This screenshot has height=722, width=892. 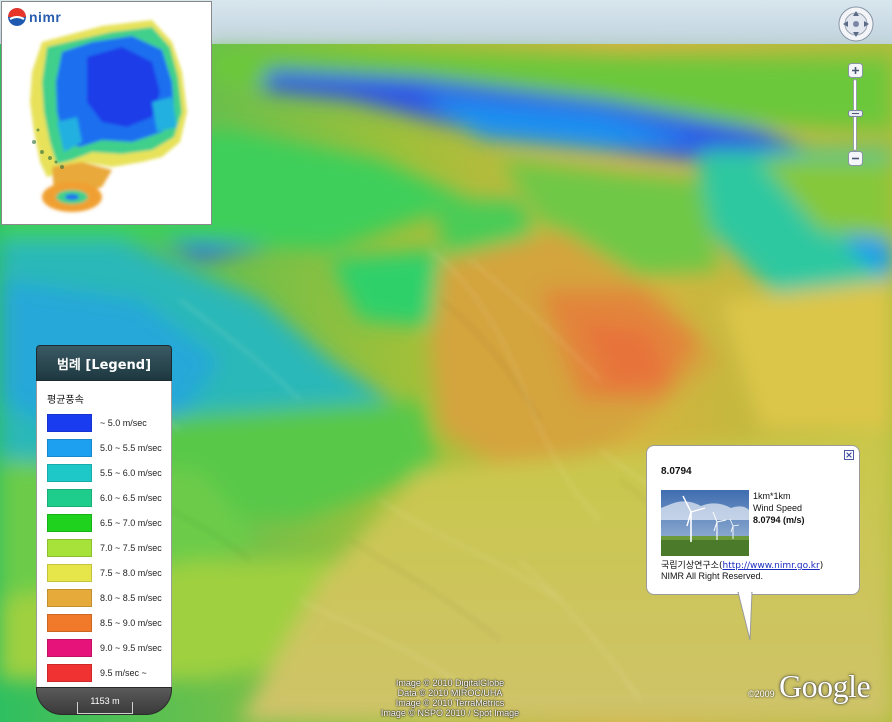 I want to click on balloon-grid-size: 1km*1km, so click(x=772, y=496).